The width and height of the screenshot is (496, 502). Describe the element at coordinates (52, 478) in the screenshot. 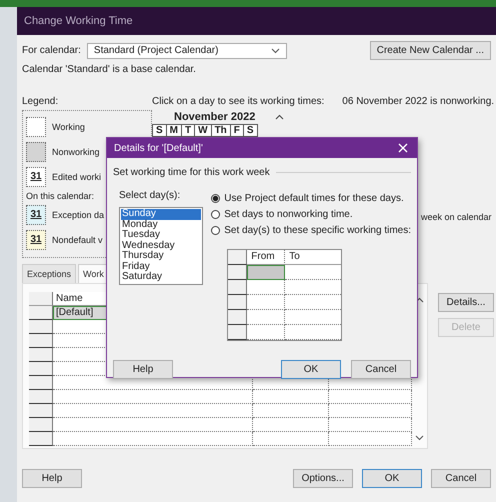

I see `help-button: Help` at that location.